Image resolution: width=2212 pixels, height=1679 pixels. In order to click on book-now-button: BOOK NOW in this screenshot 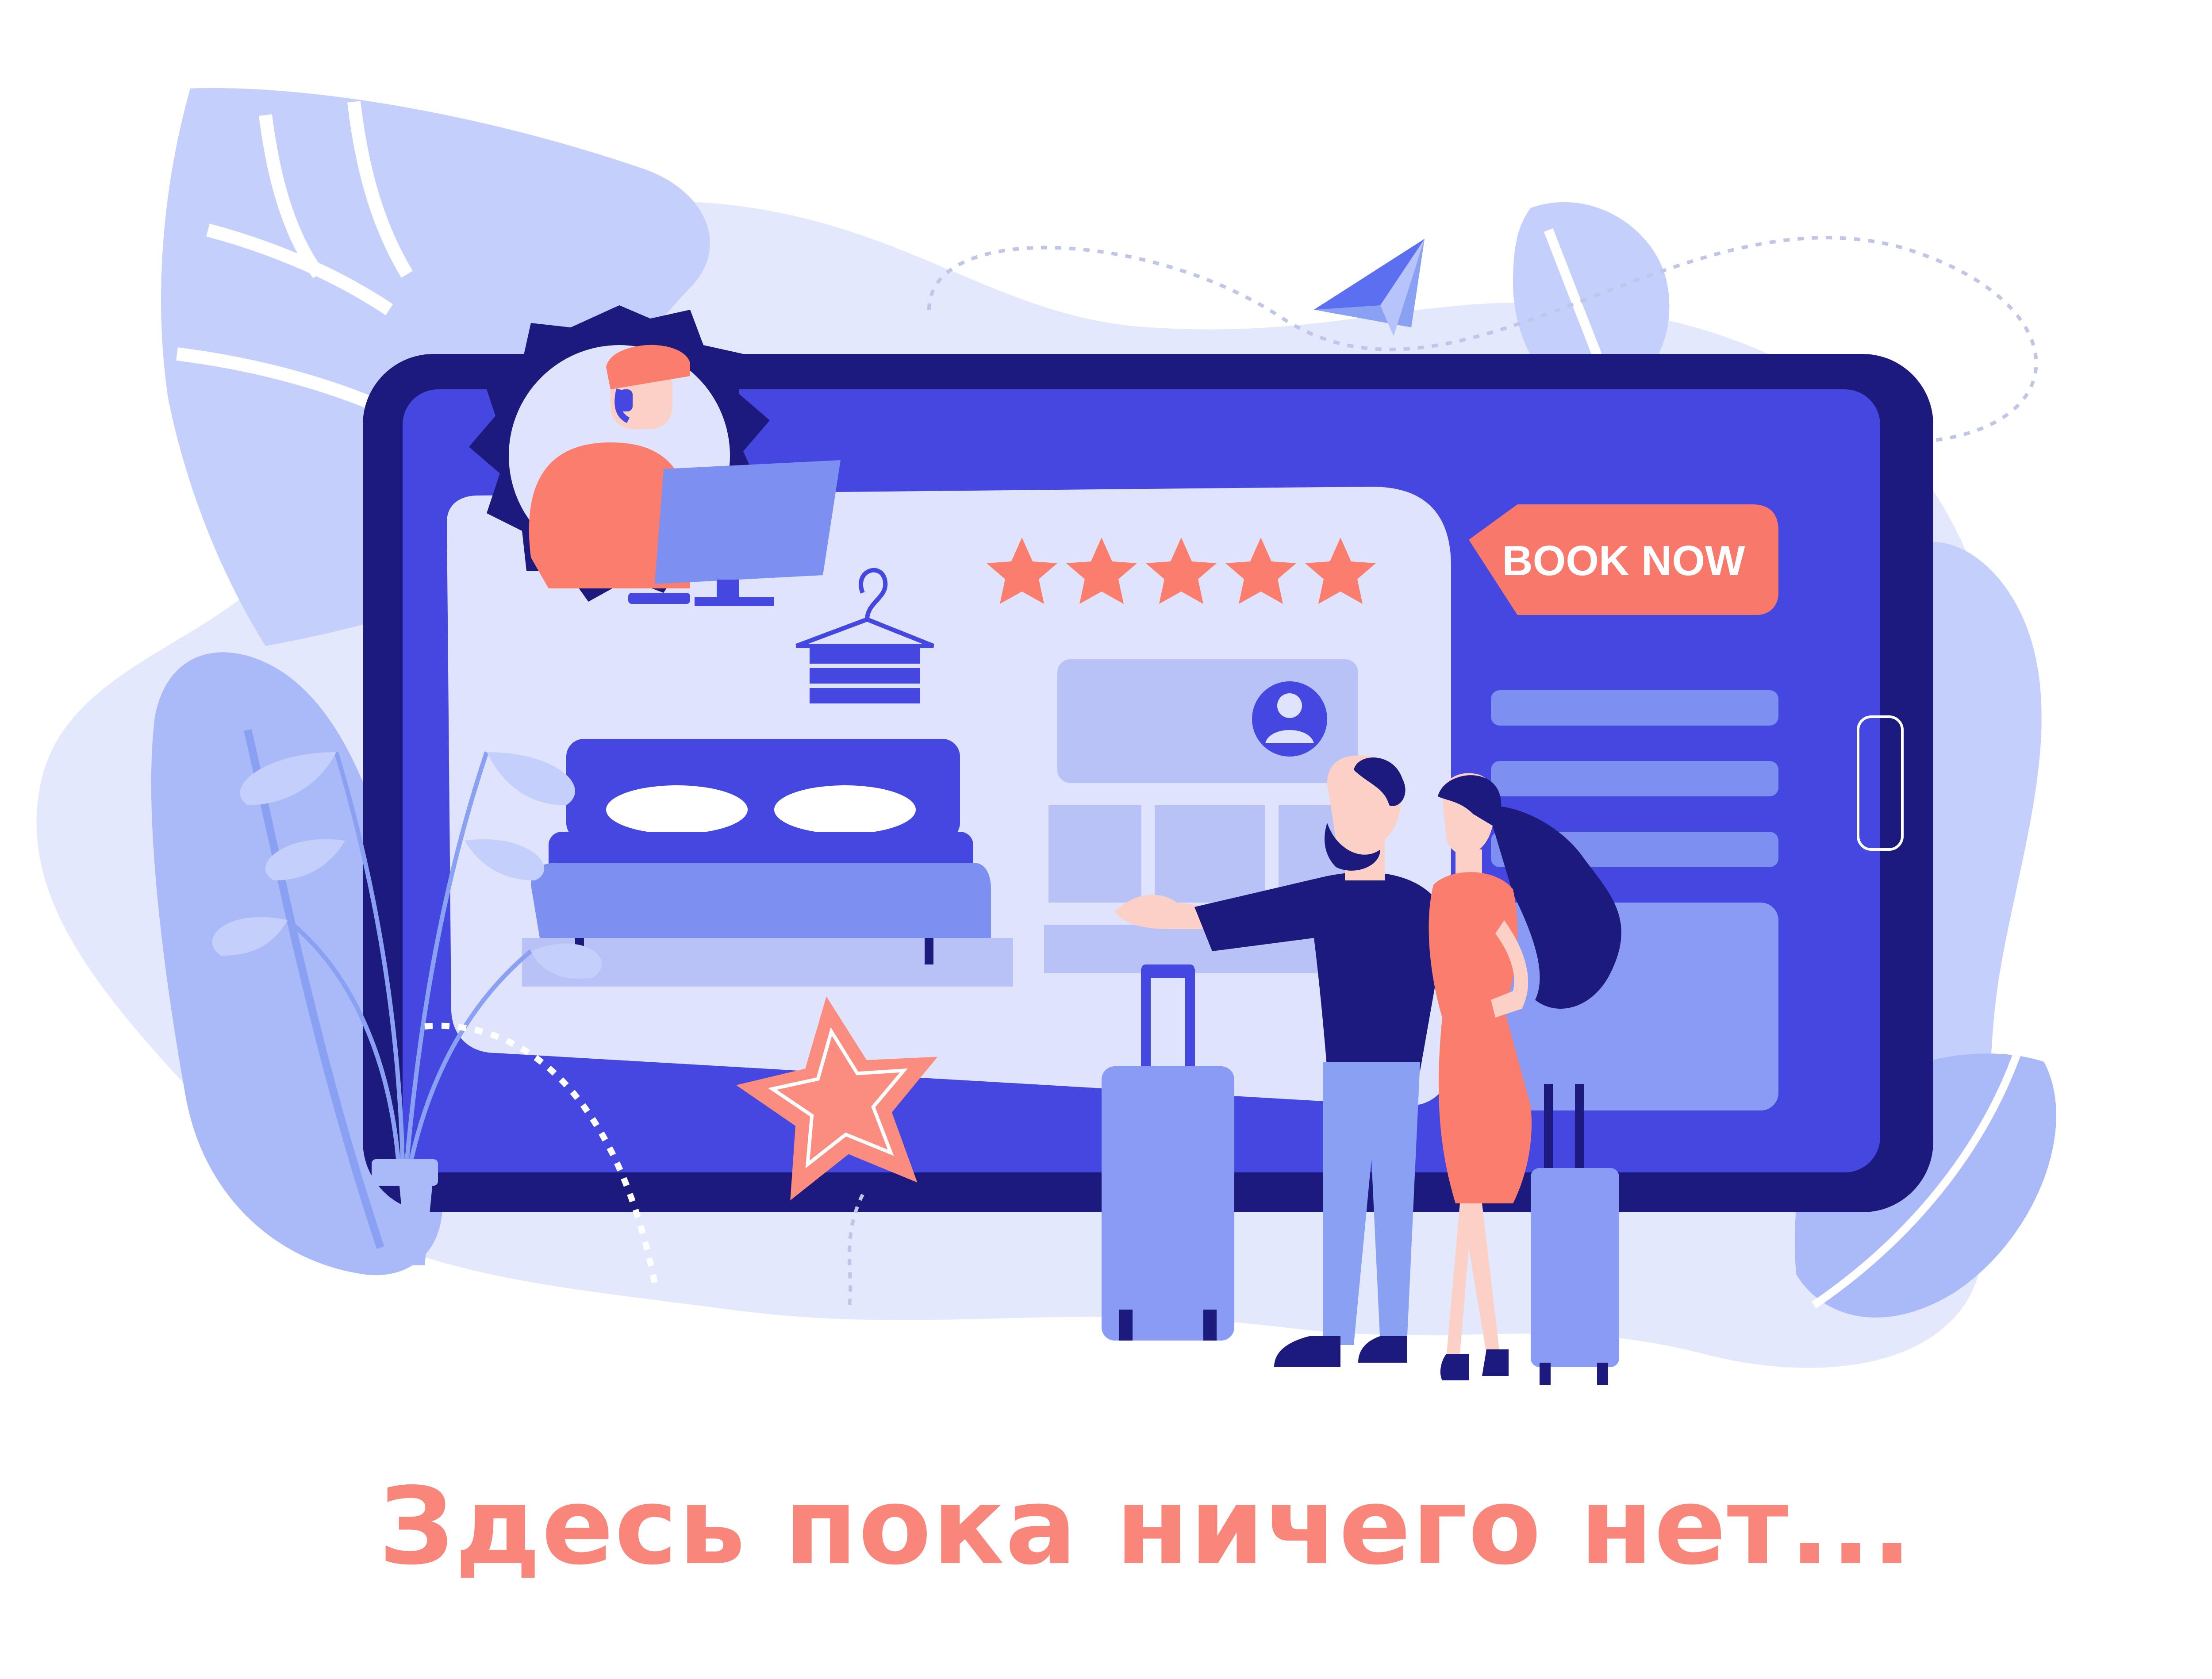, I will do `click(1624, 559)`.